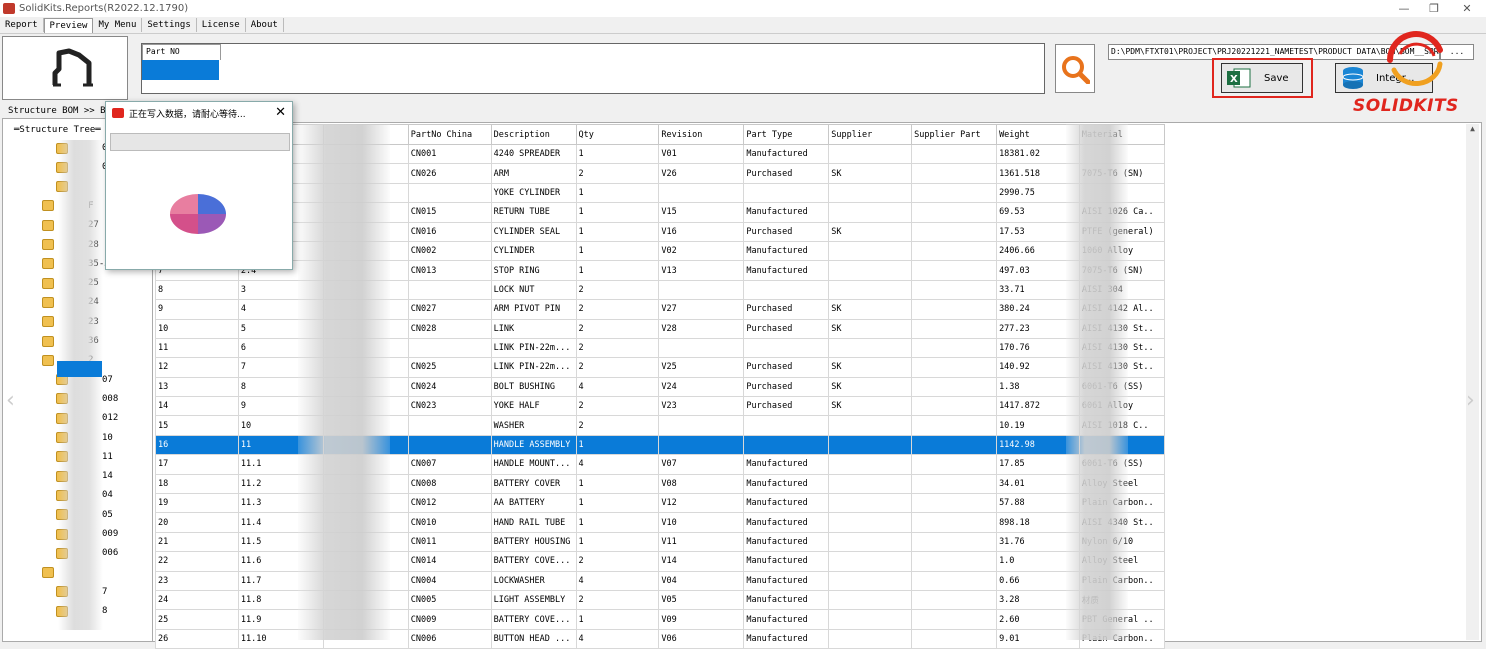  What do you see at coordinates (701, 328) in the screenshot?
I see `table-cell: V28` at bounding box center [701, 328].